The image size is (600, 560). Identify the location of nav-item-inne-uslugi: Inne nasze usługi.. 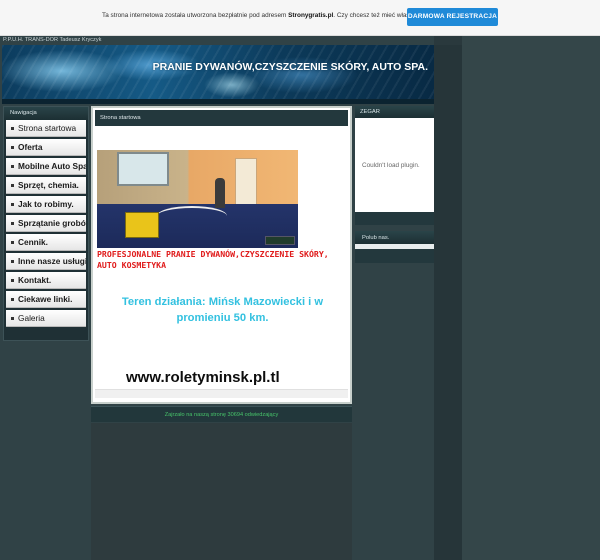
(46, 261).